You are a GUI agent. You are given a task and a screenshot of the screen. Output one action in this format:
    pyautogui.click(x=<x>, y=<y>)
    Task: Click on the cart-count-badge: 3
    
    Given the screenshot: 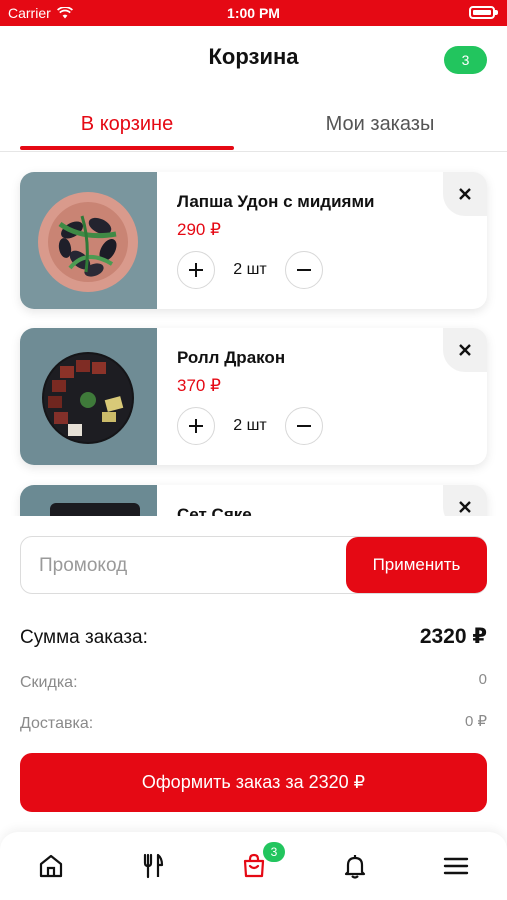 What is the action you would take?
    pyautogui.click(x=465, y=60)
    